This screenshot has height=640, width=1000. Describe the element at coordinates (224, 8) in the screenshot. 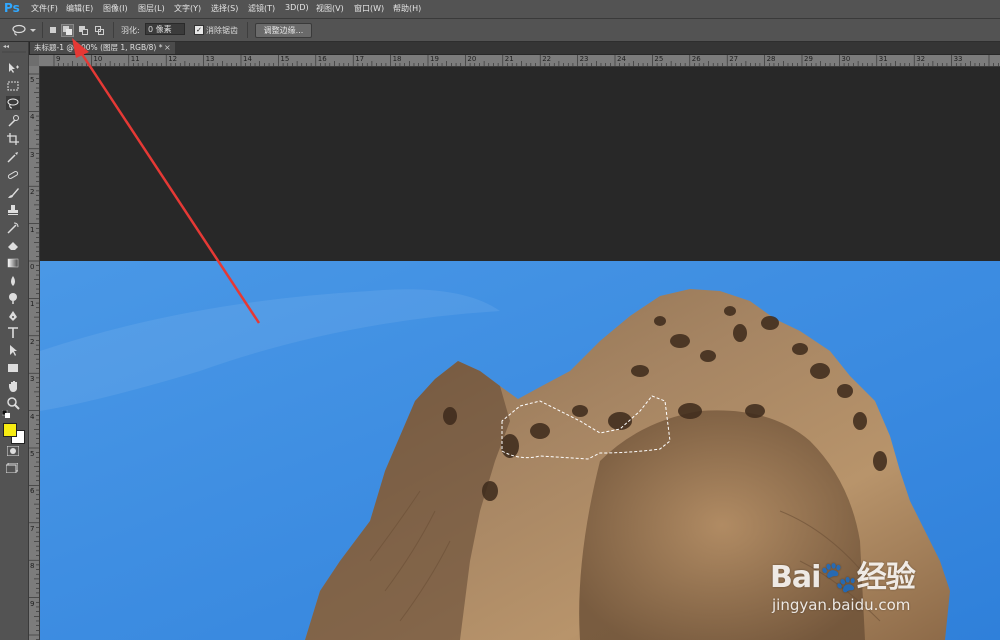

I see `menu-select: 选择(S)` at that location.